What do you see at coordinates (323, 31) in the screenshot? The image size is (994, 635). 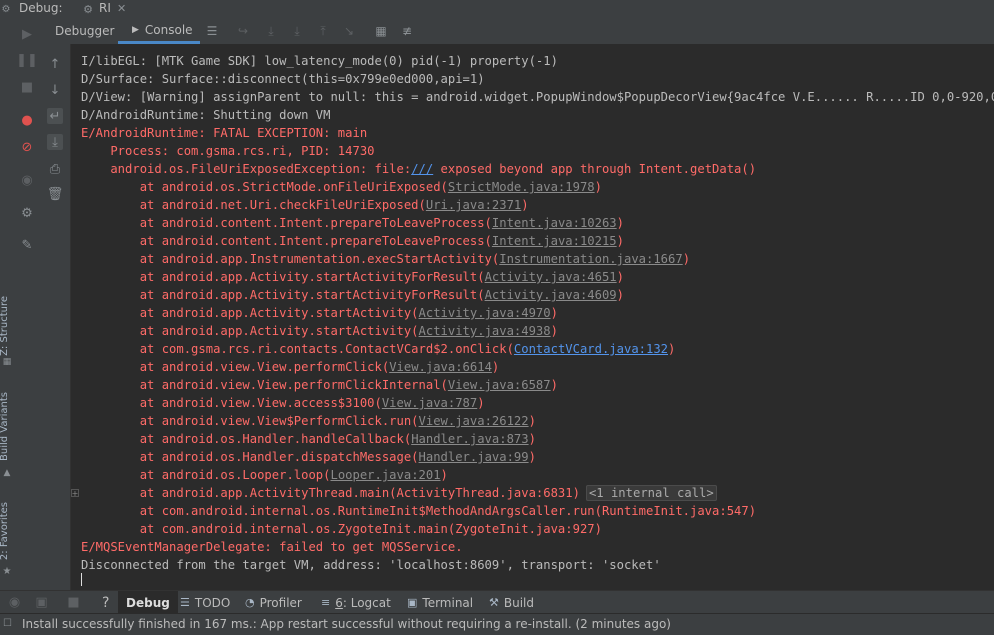 I see `force-step-into-icon: ⤒` at bounding box center [323, 31].